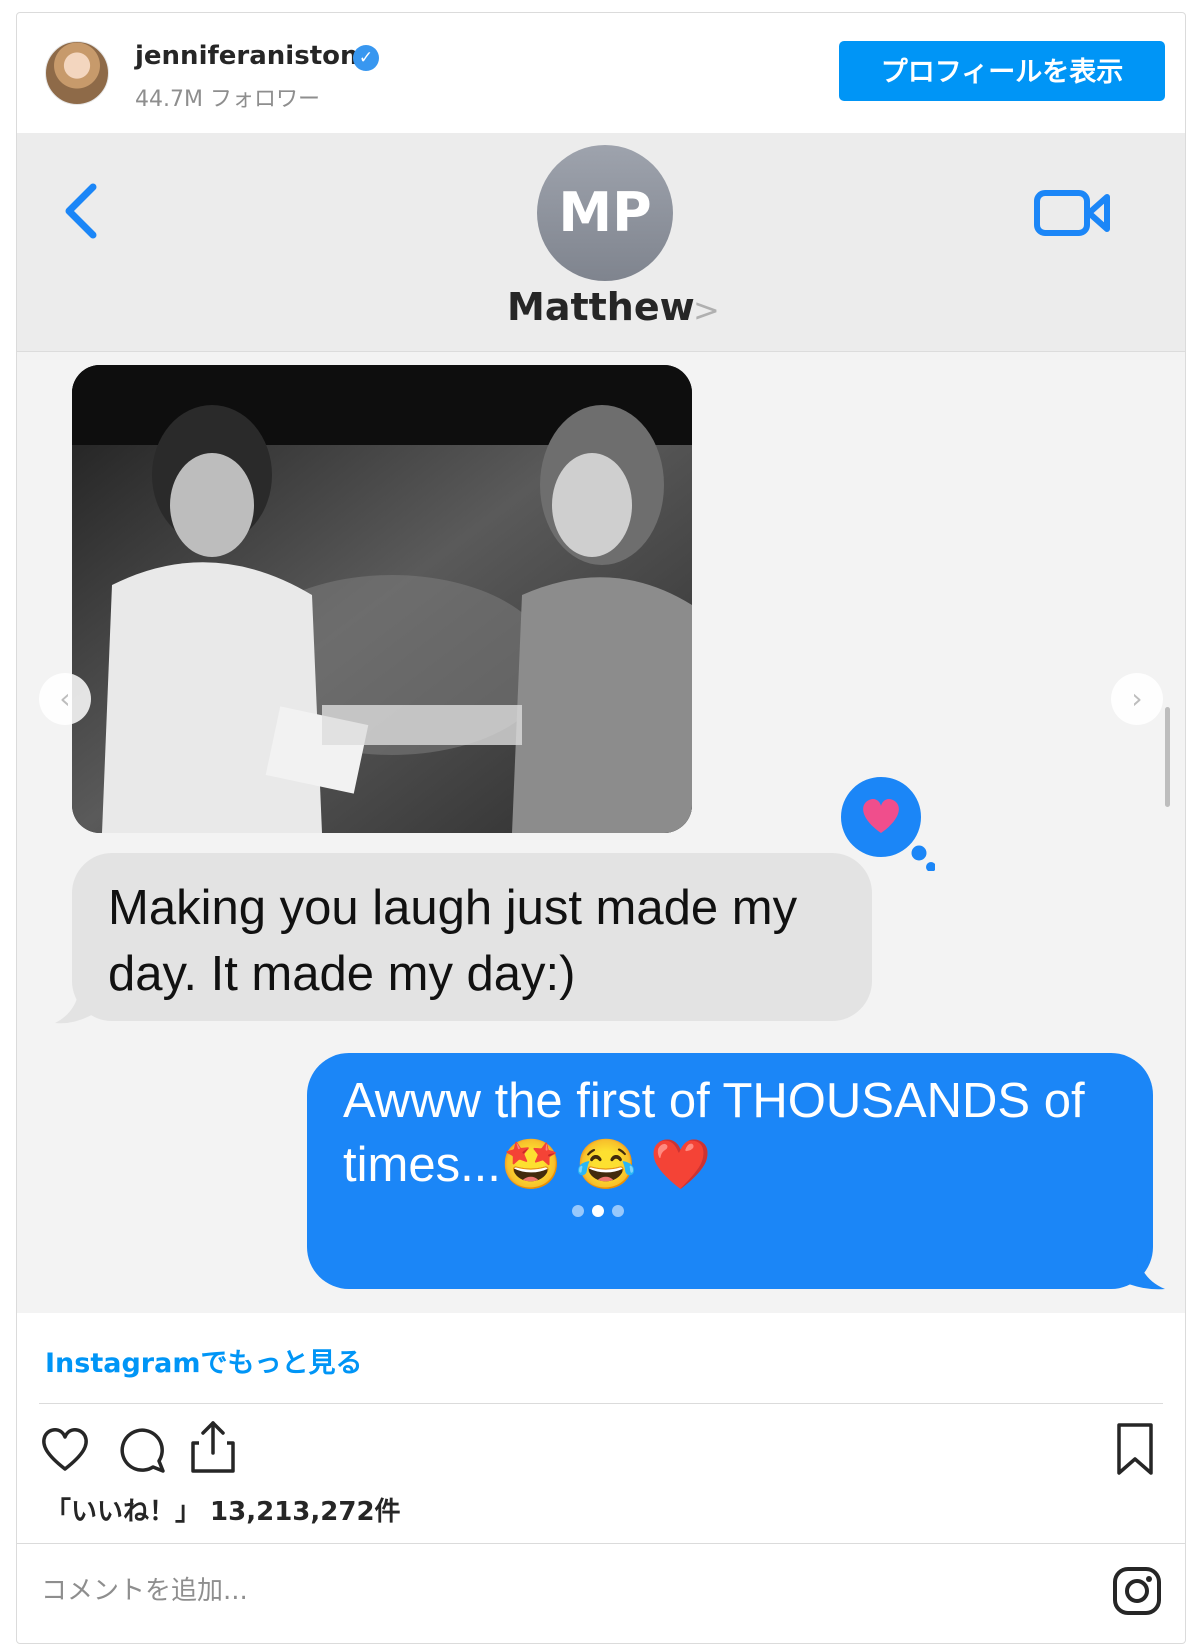  I want to click on share-icon, so click(213, 1447).